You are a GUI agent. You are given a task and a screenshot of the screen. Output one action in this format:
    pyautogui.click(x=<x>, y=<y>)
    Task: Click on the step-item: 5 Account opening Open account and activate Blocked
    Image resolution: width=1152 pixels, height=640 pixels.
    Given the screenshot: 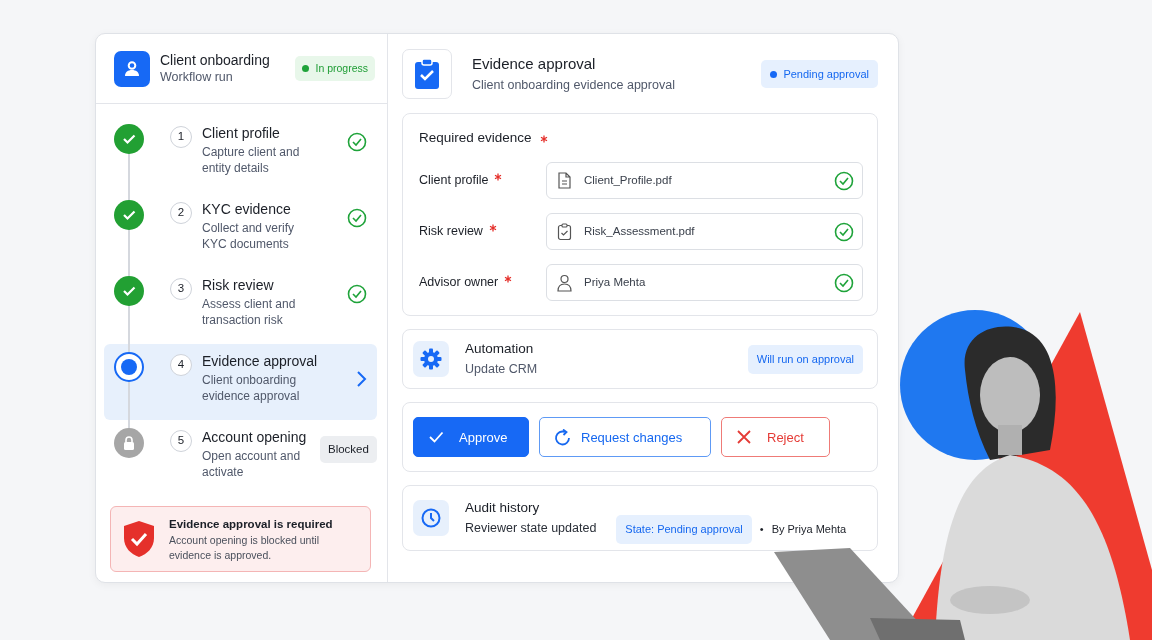 What is the action you would take?
    pyautogui.click(x=240, y=458)
    